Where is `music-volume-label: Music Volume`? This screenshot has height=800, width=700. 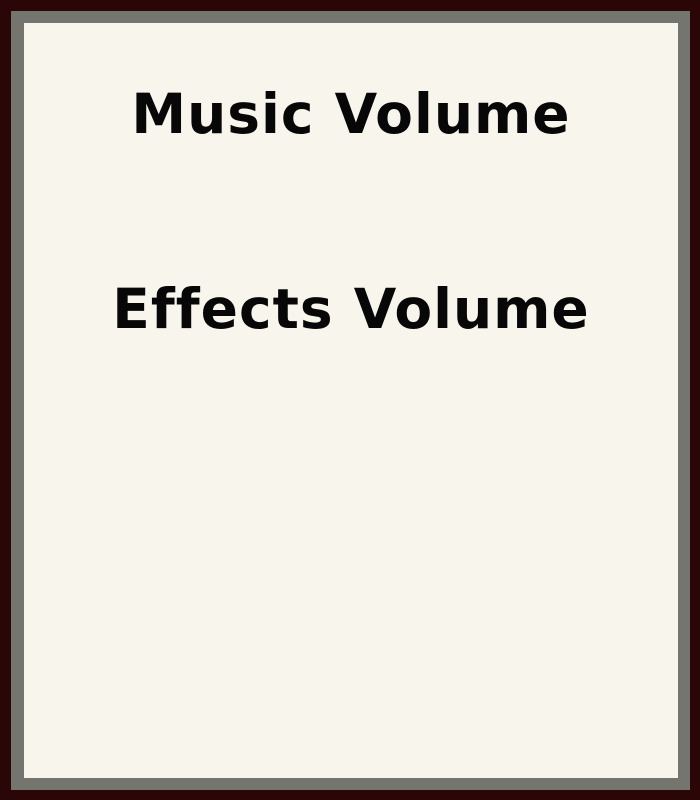
music-volume-label: Music Volume is located at coordinates (351, 114).